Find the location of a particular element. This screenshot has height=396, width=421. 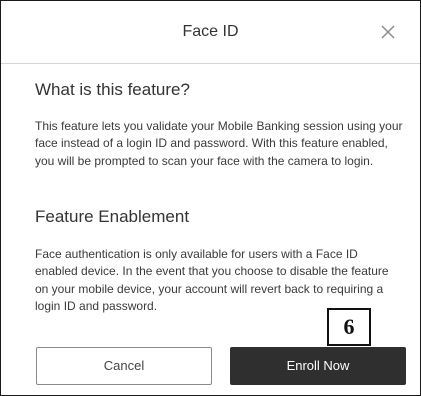

dialog-title: Face ID is located at coordinates (210, 31).